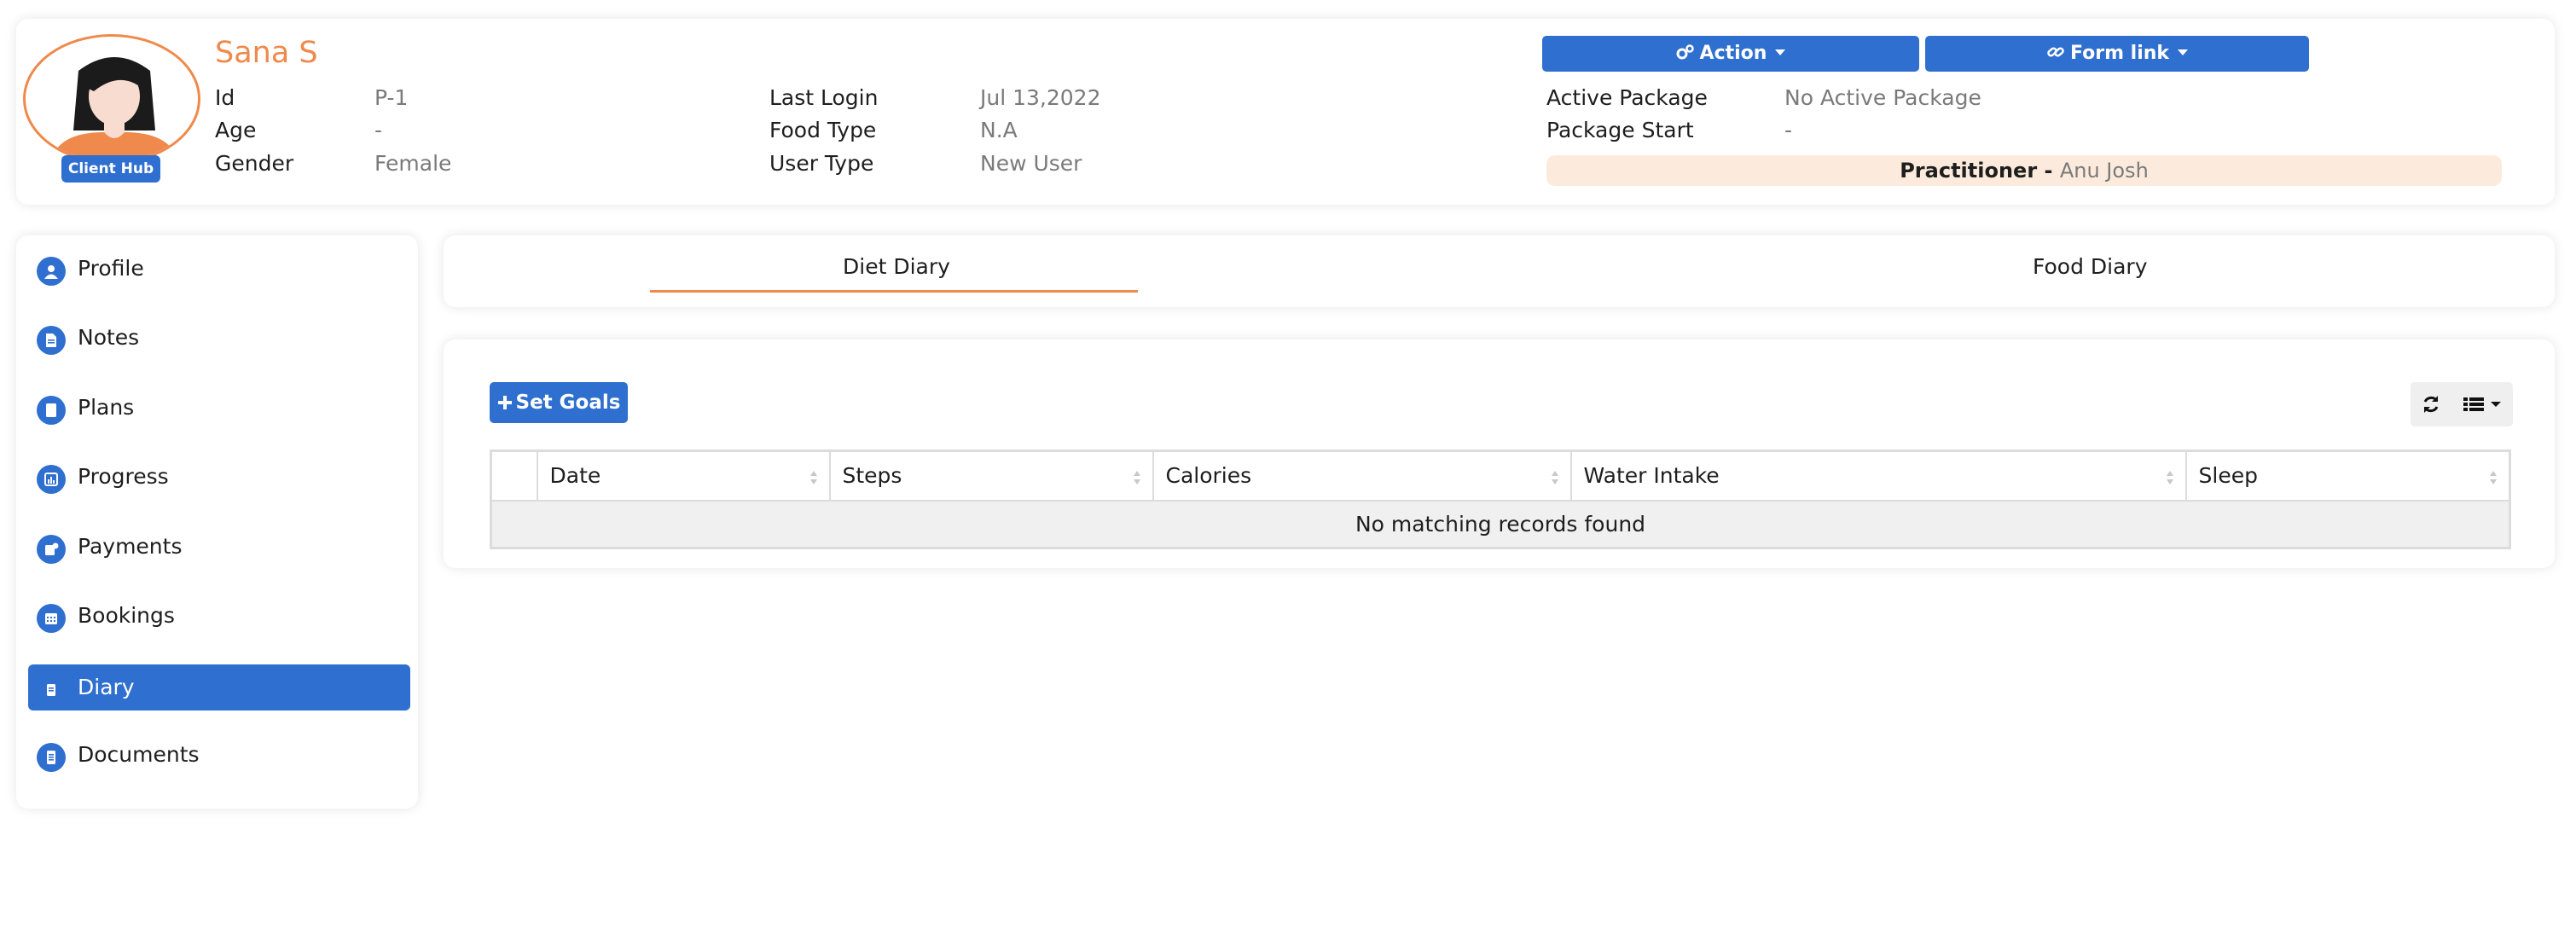 Image resolution: width=2576 pixels, height=928 pixels. Describe the element at coordinates (2055, 52) in the screenshot. I see `link-icon` at that location.